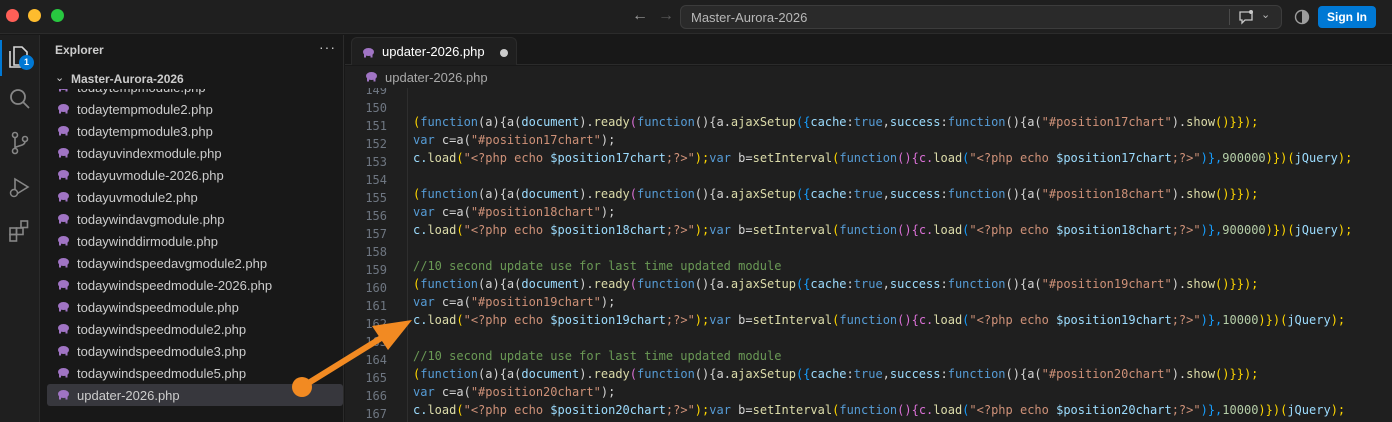 The width and height of the screenshot is (1392, 422). Describe the element at coordinates (376, 324) in the screenshot. I see `line-number: 162` at that location.